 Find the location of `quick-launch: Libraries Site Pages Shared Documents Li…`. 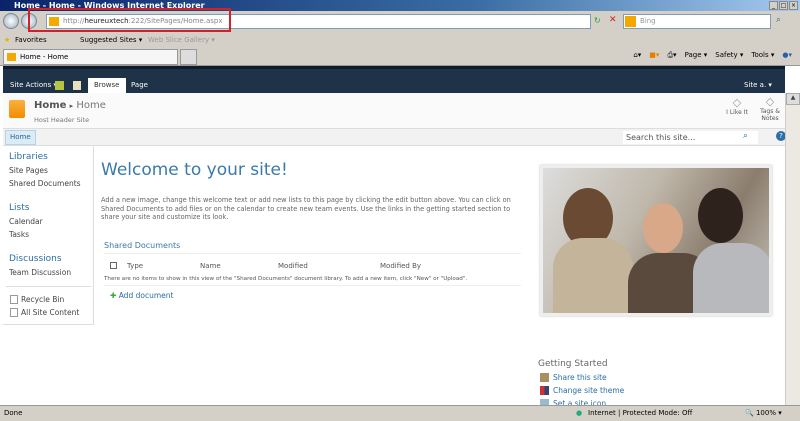

quick-launch: Libraries Site Pages Shared Documents Li… is located at coordinates (48, 235).